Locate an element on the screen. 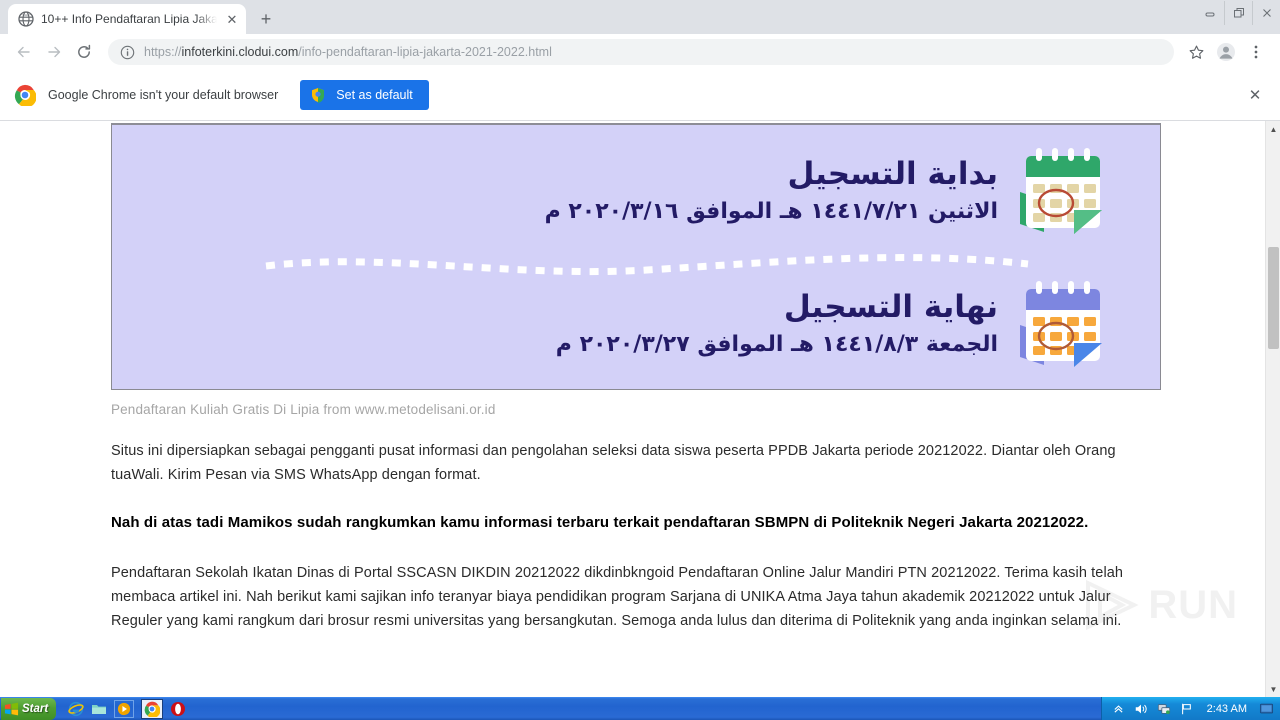 Image resolution: width=1280 pixels, height=720 pixels. tab-strip: 10++ Info Pendaftaran Lipia Jakarta ✕ + is located at coordinates (640, 17).